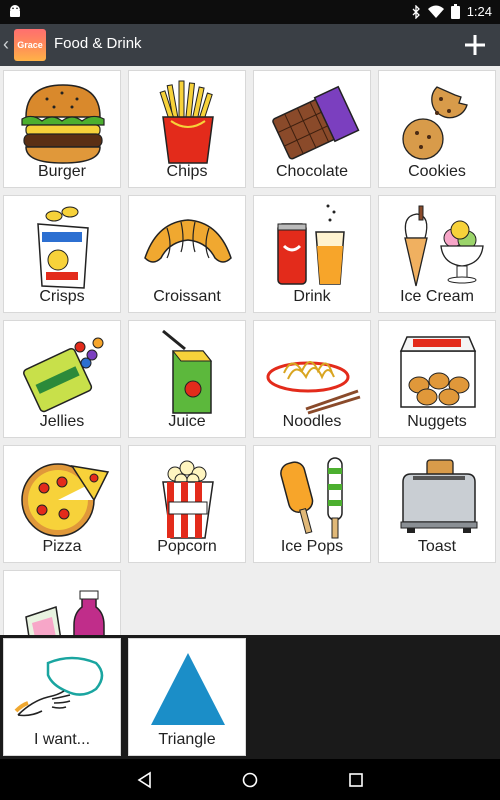 This screenshot has height=800, width=500. What do you see at coordinates (312, 546) in the screenshot?
I see `tile-label: Ice Pops` at bounding box center [312, 546].